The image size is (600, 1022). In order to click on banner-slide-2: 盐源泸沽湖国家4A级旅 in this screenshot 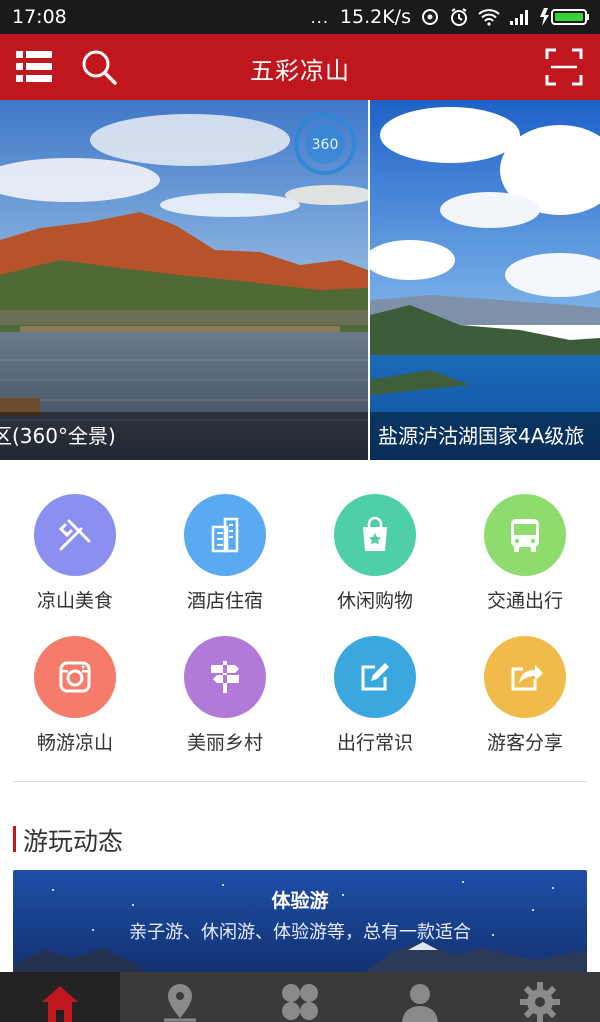, I will do `click(485, 280)`.